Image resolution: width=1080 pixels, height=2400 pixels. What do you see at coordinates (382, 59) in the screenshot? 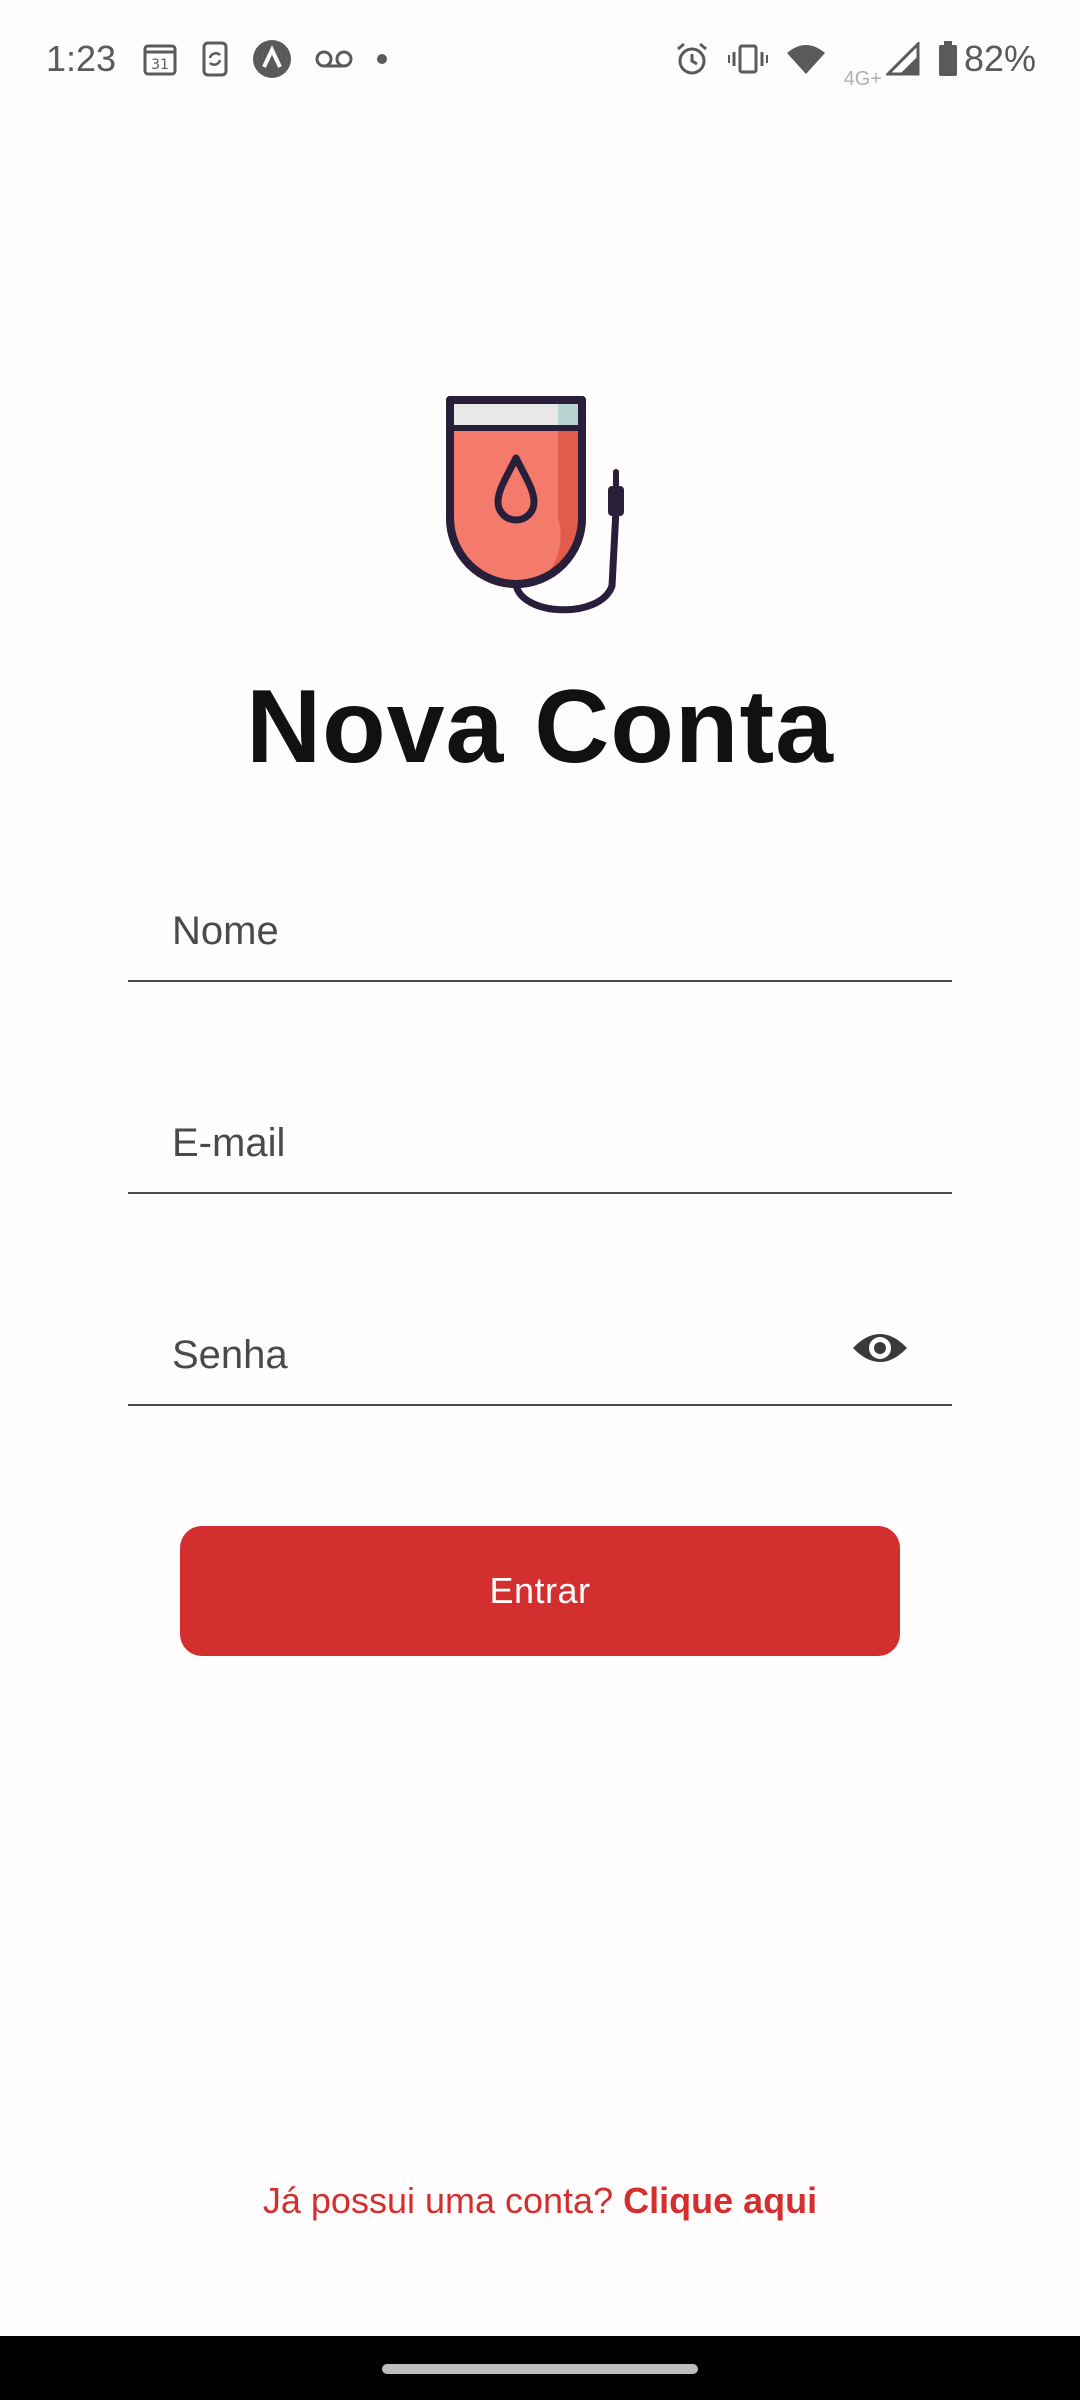
I see `notification-dot-icon` at bounding box center [382, 59].